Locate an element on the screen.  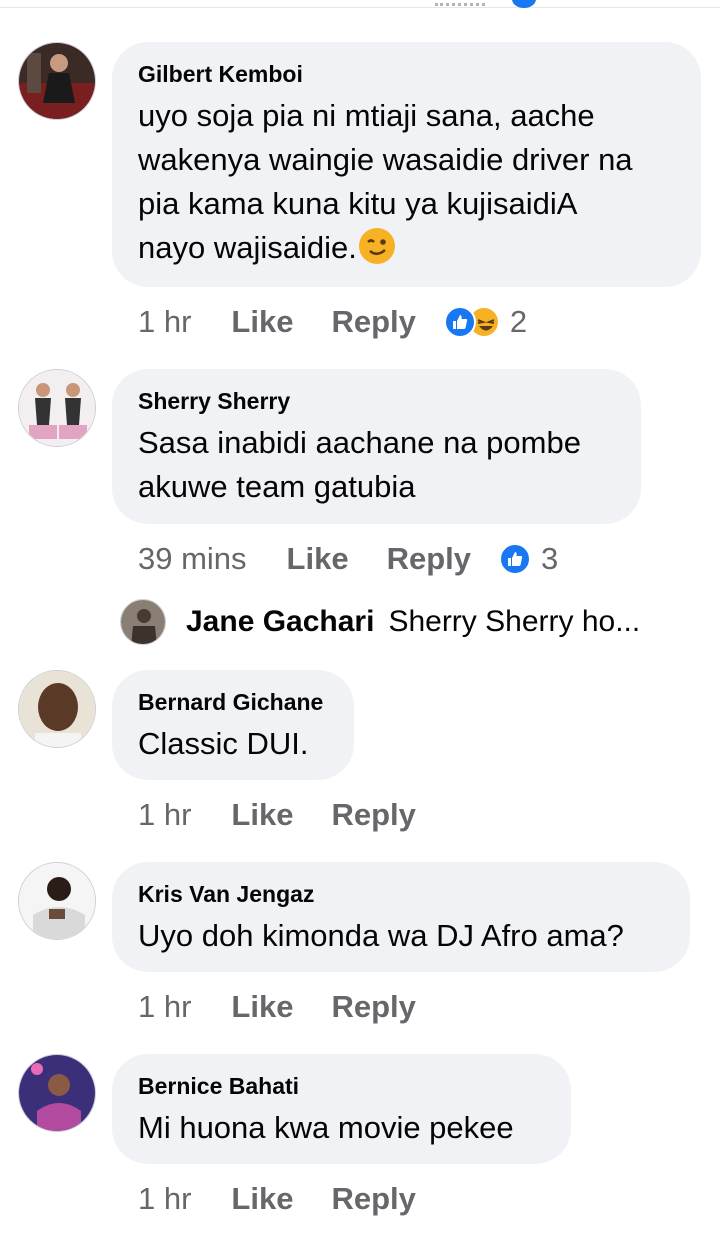
comment-actions: 39 mins Like Reply 3 is located at coordinates (348, 559).